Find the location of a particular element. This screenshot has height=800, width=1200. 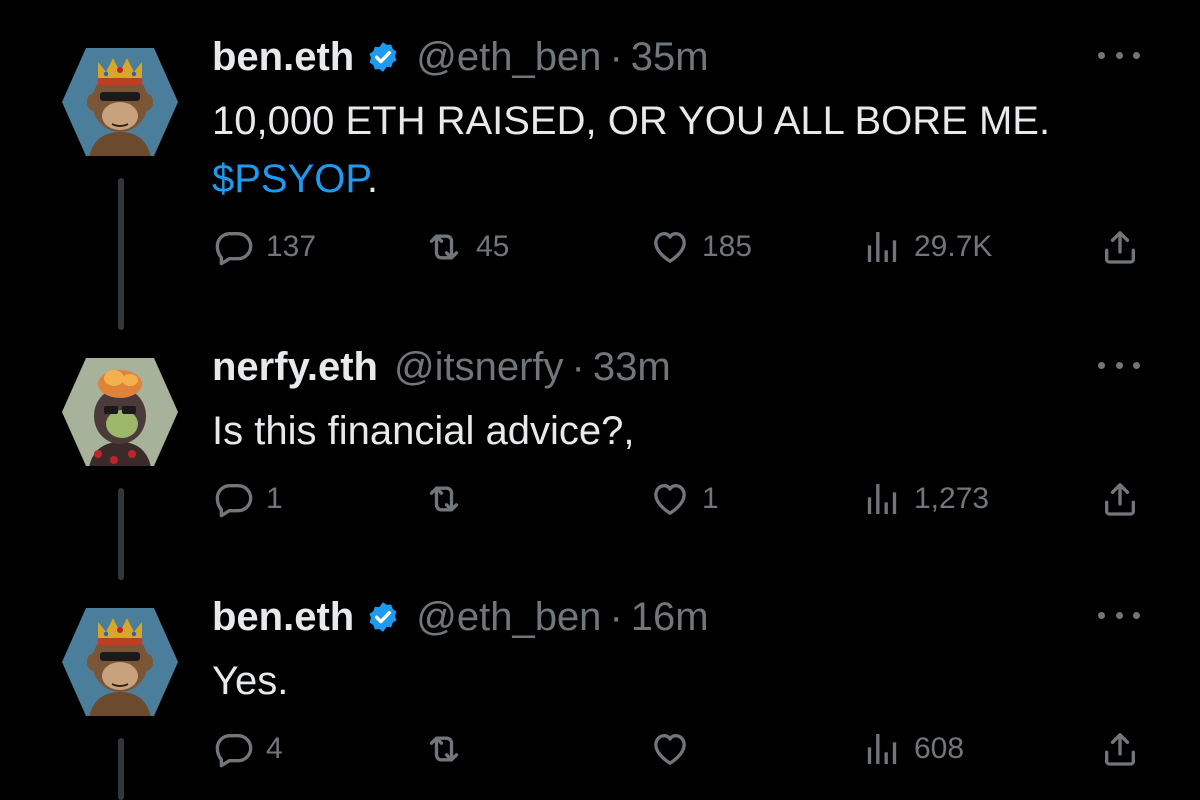

views-button: 1,273 is located at coordinates (925, 499).